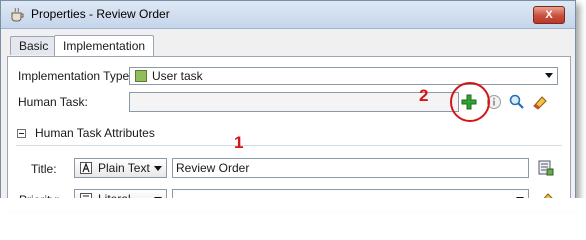 Image resolution: width=586 pixels, height=240 pixels. Describe the element at coordinates (100, 14) in the screenshot. I see `window-title: Properties - Review Order` at that location.